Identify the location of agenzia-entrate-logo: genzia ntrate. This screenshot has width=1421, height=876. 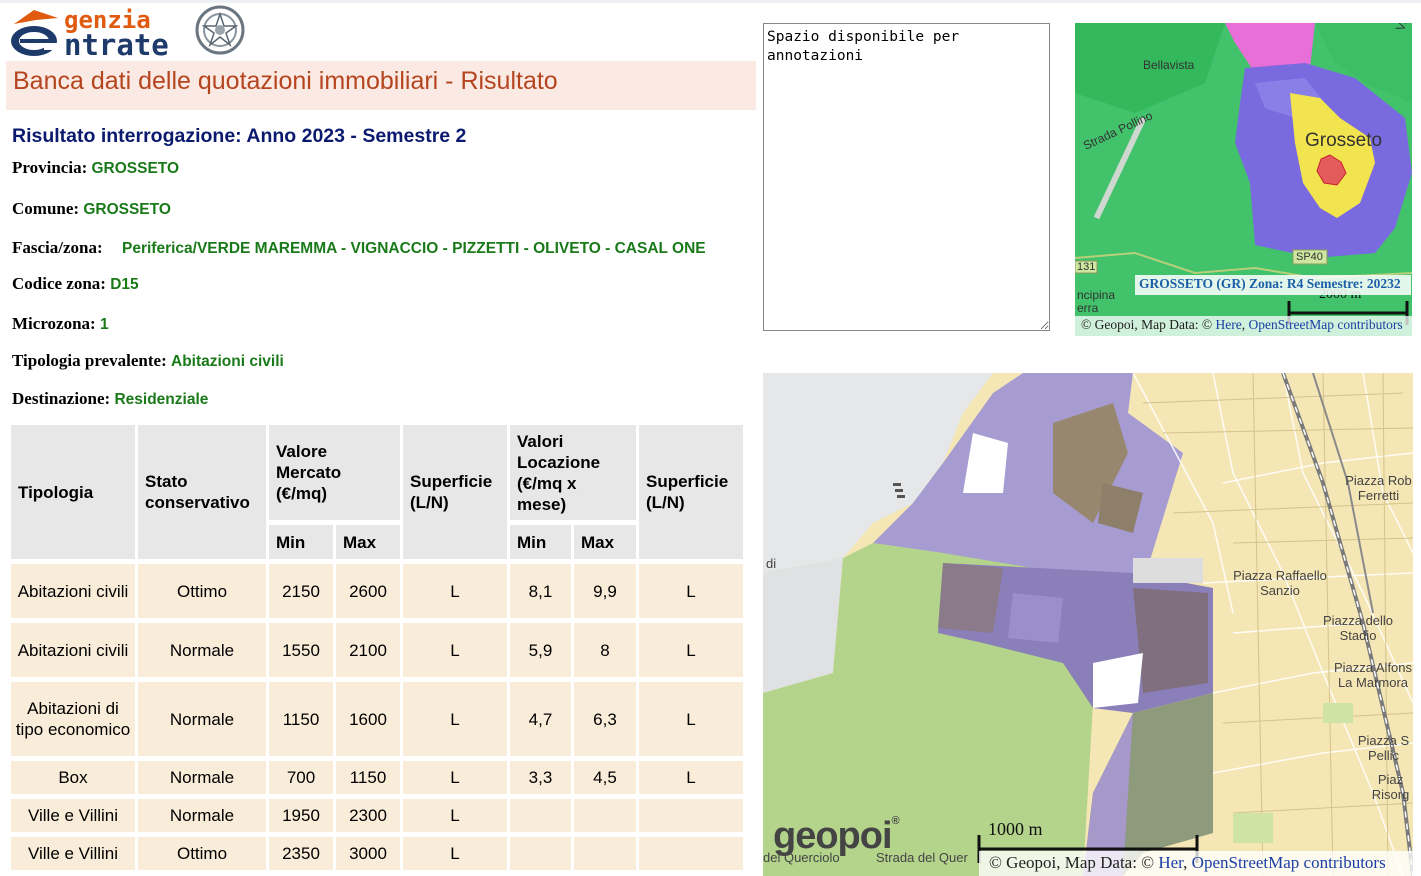
(126, 33).